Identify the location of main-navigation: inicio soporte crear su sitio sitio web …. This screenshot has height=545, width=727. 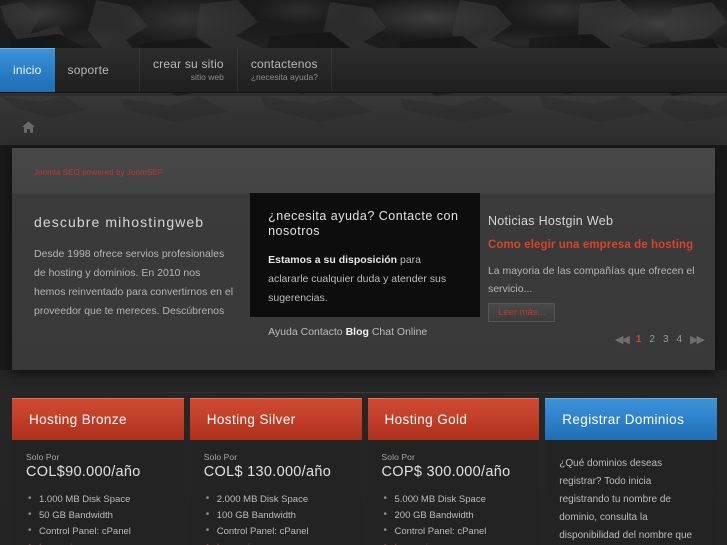
(363, 70).